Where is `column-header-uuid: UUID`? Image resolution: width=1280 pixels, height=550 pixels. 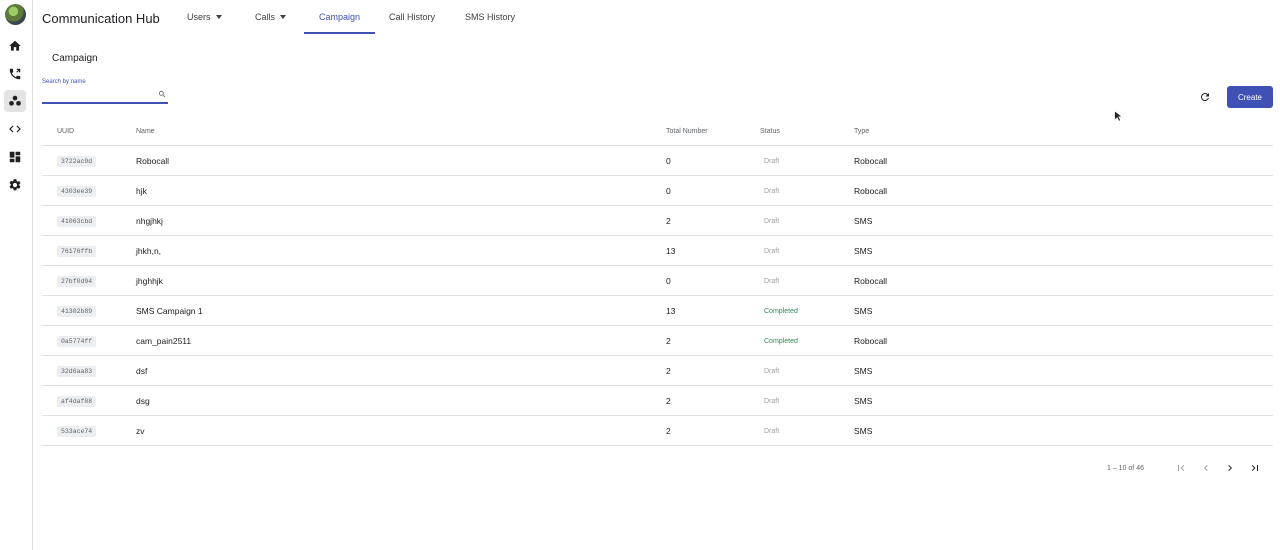
column-header-uuid: UUID is located at coordinates (65, 131).